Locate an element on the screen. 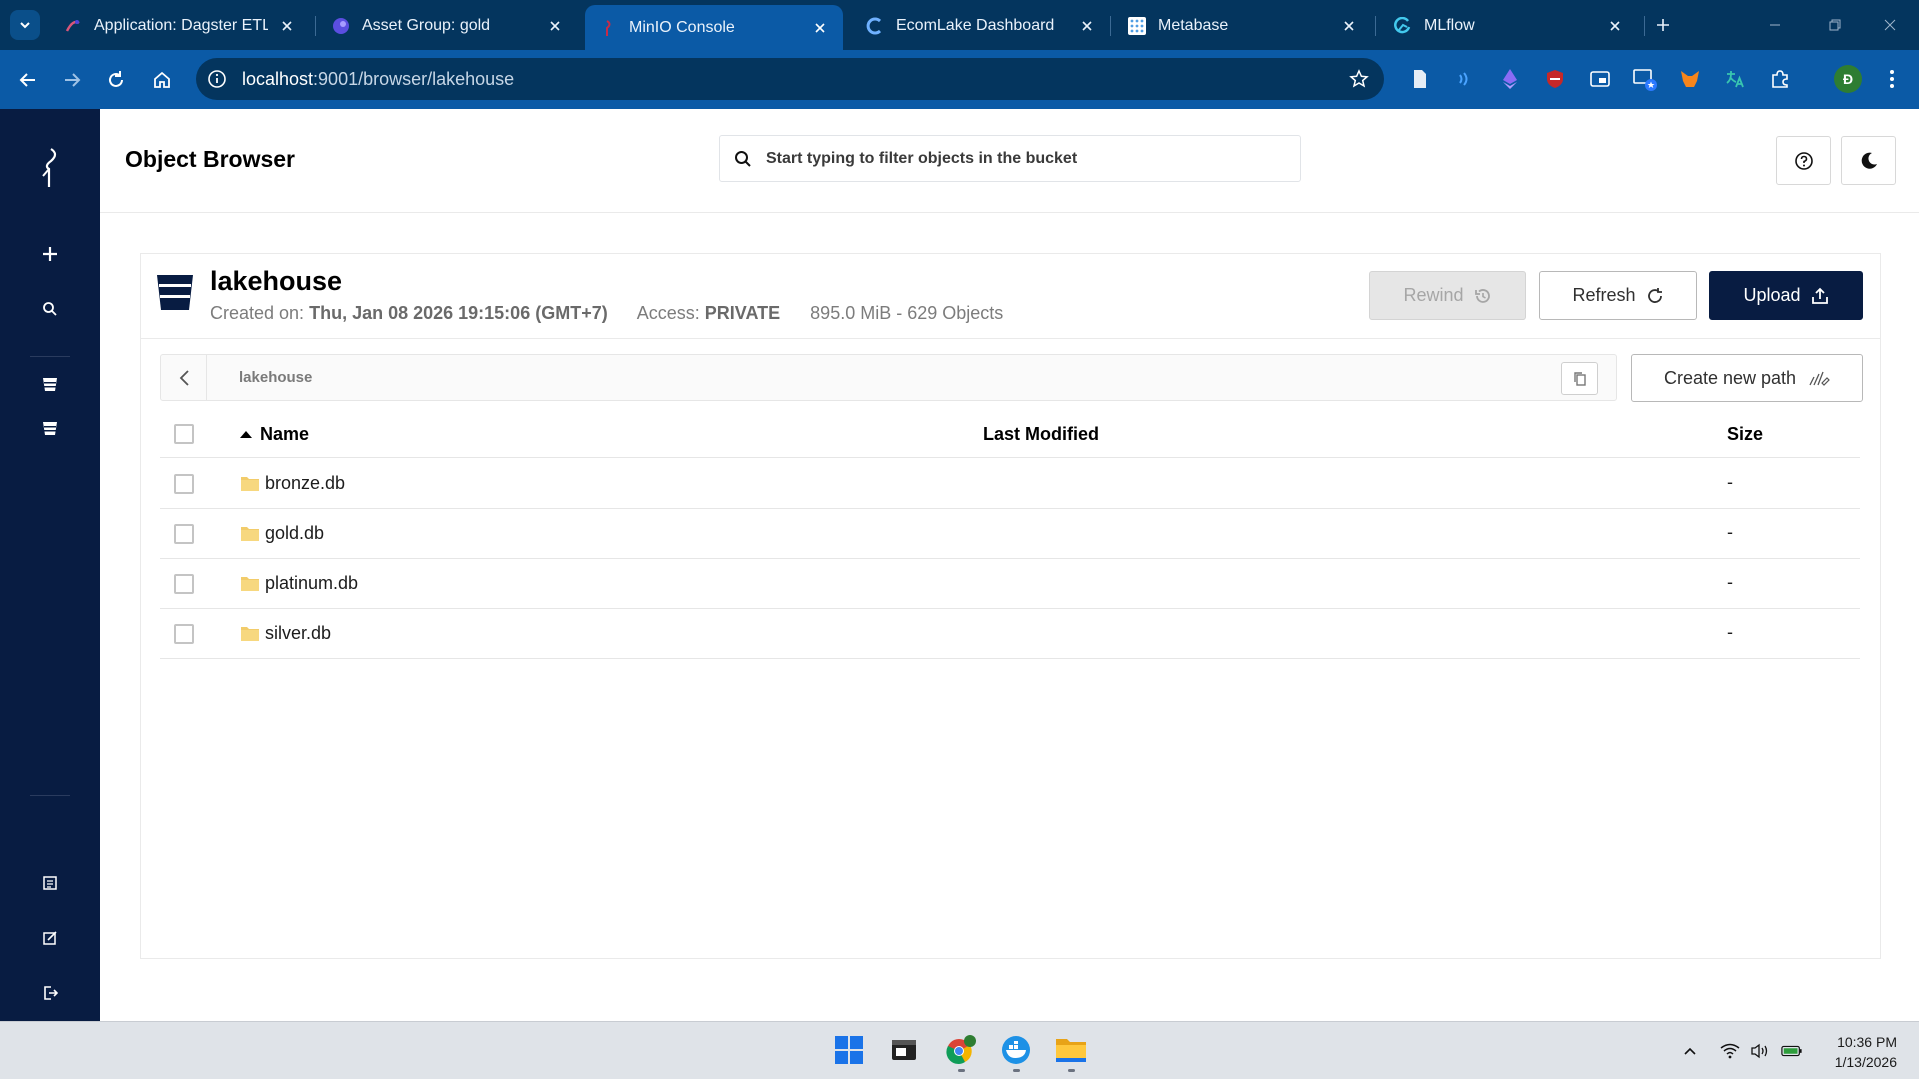  tab-asset-group-gold: Asset Group: gold is located at coordinates (448, 25).